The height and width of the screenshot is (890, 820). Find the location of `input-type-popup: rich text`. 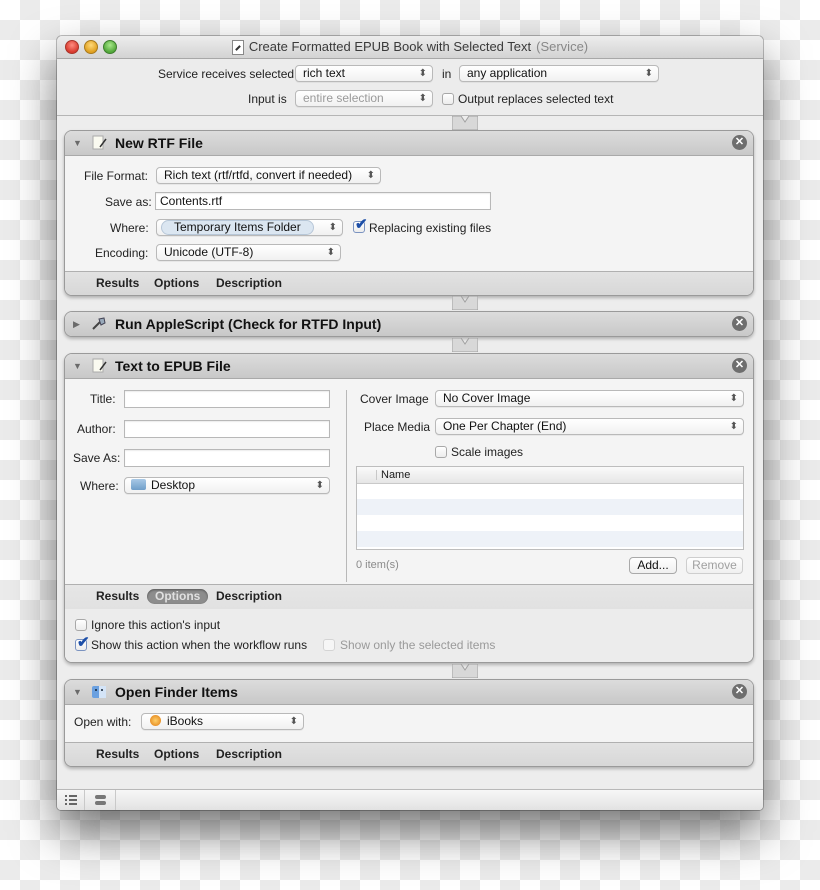

input-type-popup: rich text is located at coordinates (364, 73).